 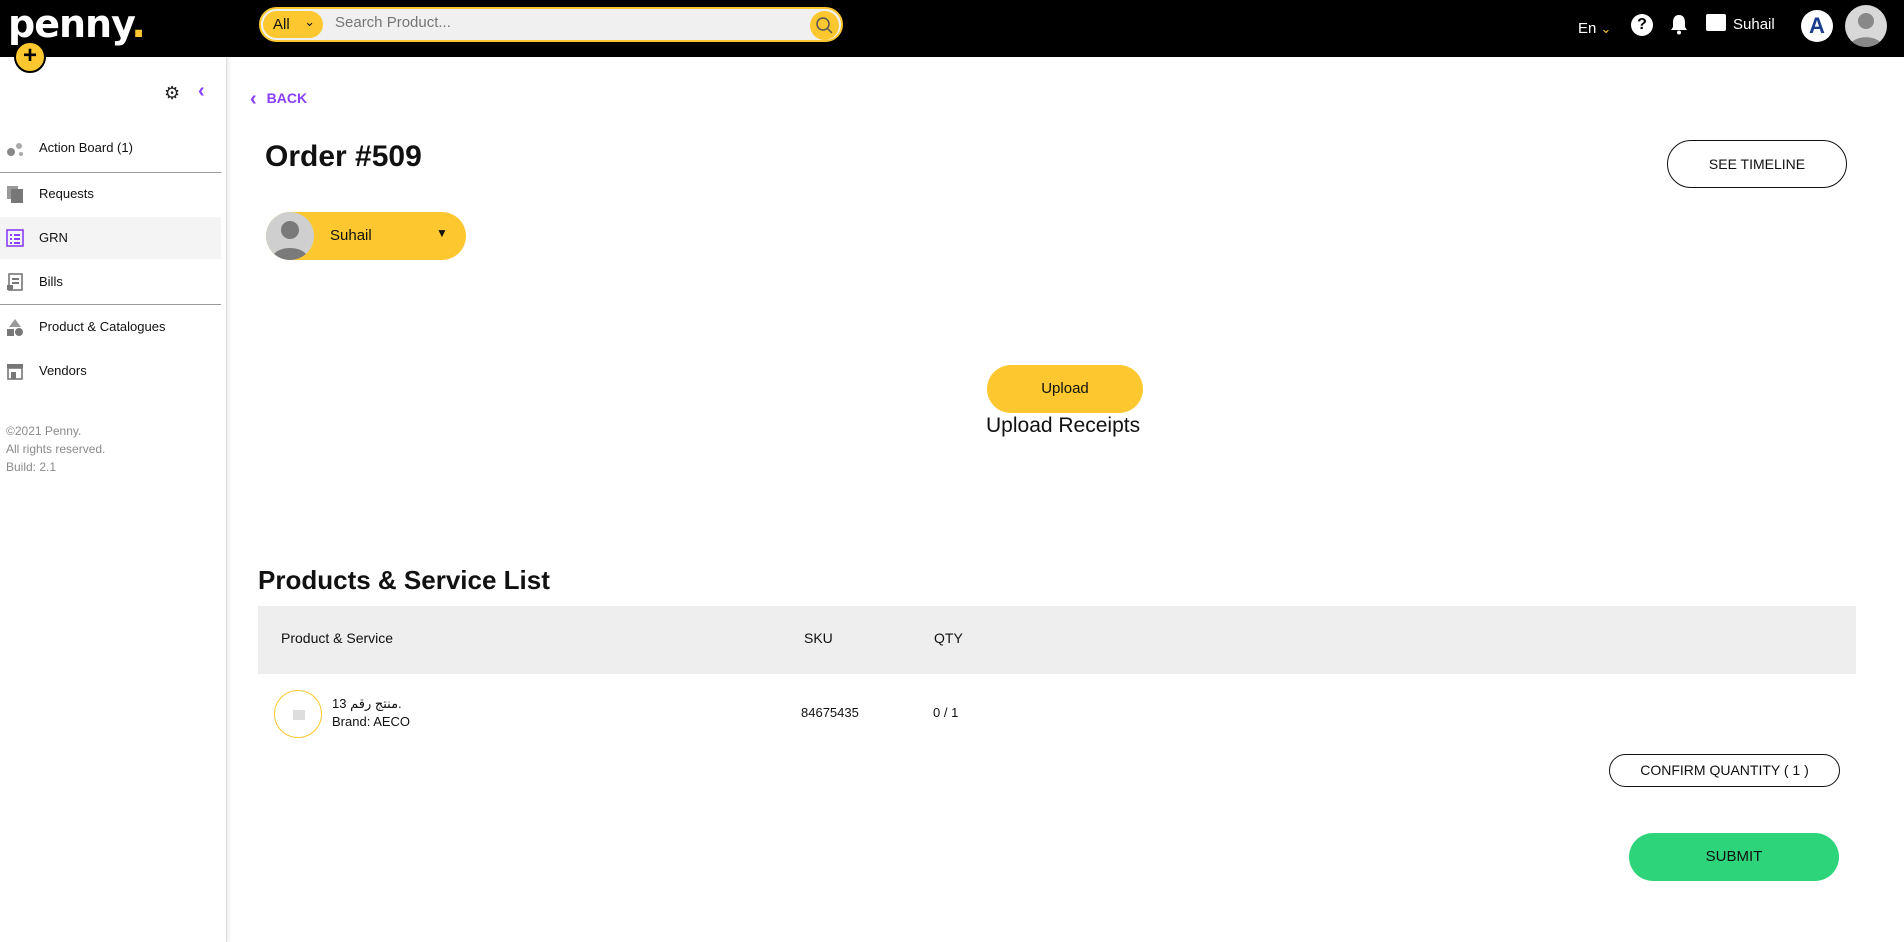 I want to click on chat-icon, so click(x=1716, y=22).